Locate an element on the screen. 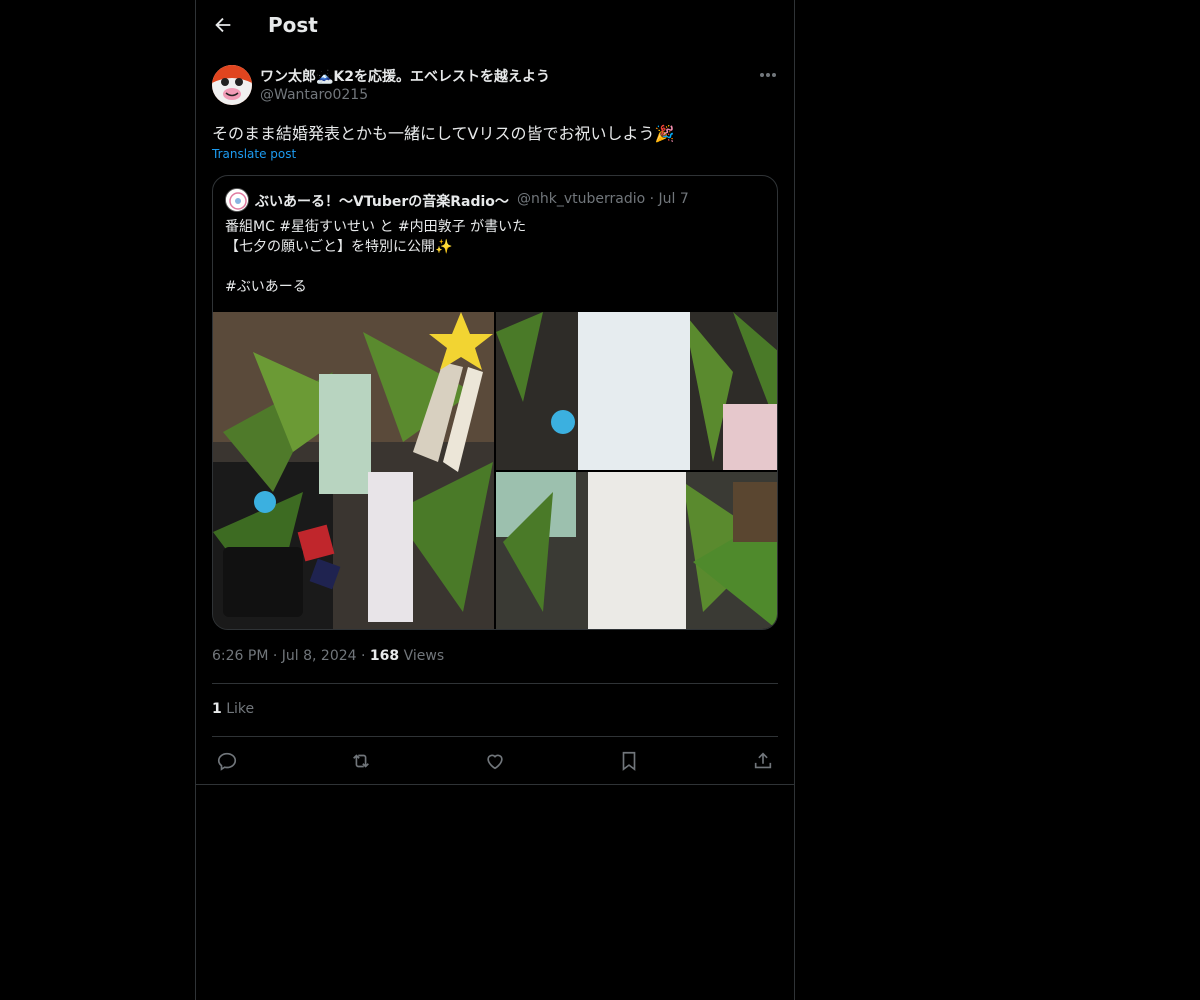 This screenshot has height=1000, width=1200. author-handle: @Wantaro0215 is located at coordinates (314, 95).